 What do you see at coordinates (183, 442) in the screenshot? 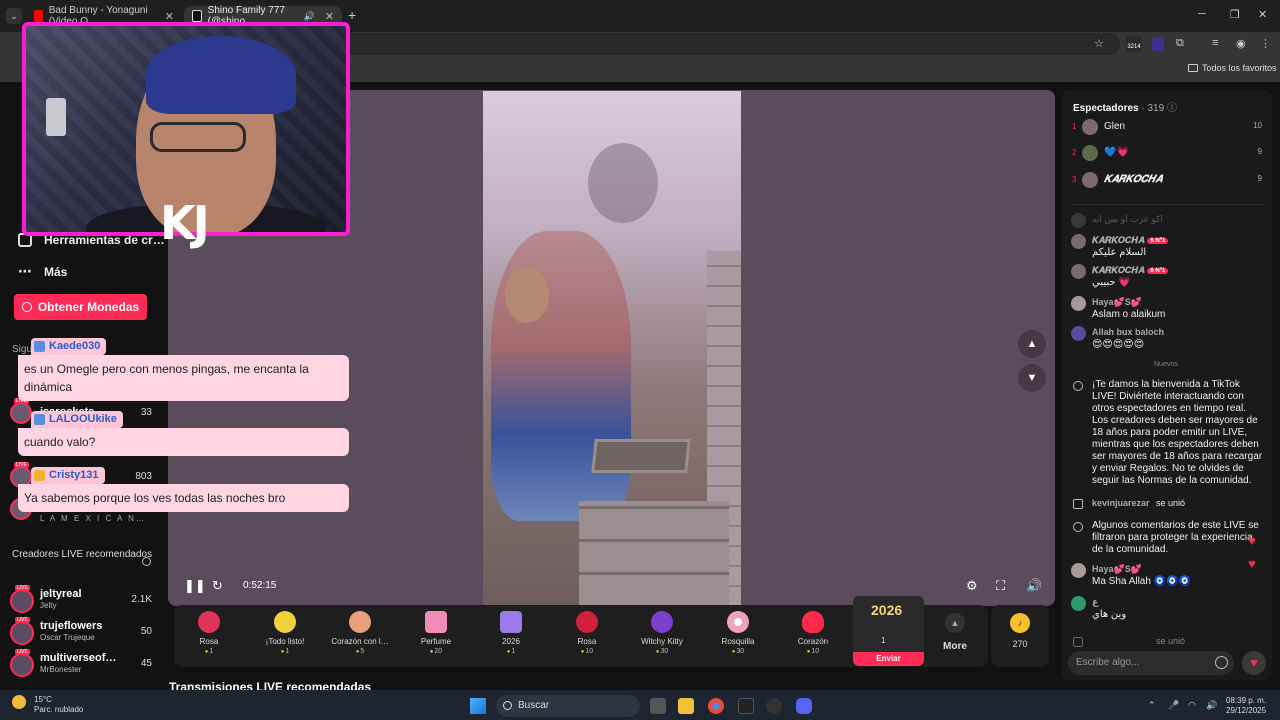
I see `overlay-chat-message: cuando valo?` at bounding box center [183, 442].